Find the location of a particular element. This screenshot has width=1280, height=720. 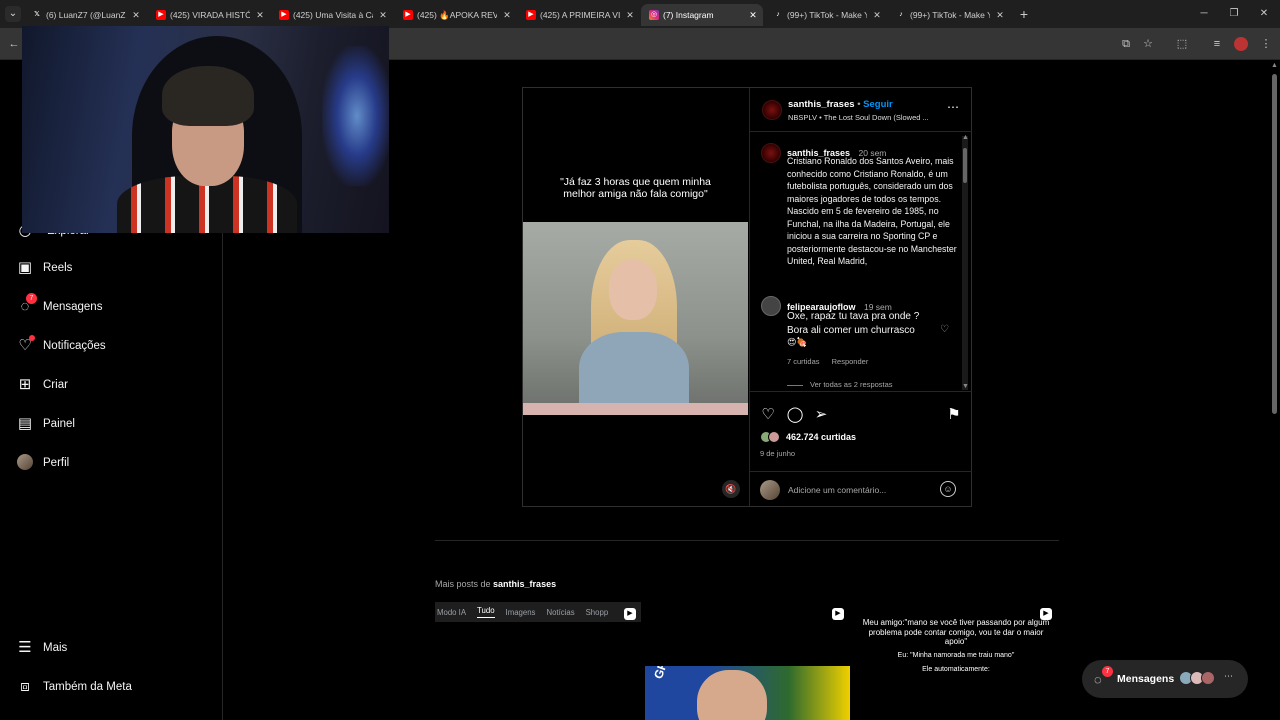

comment-icon: ◯ is located at coordinates (795, 415).